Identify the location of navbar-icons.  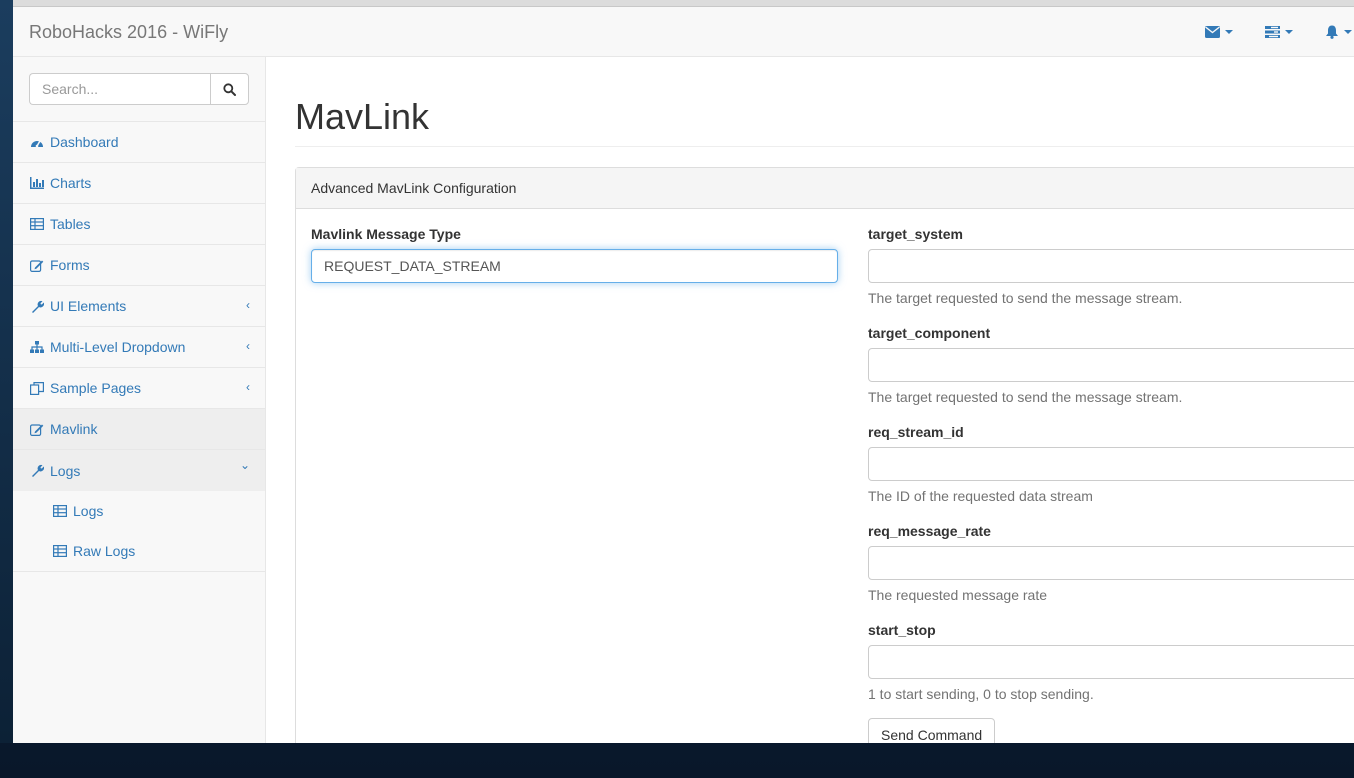
(1267, 32).